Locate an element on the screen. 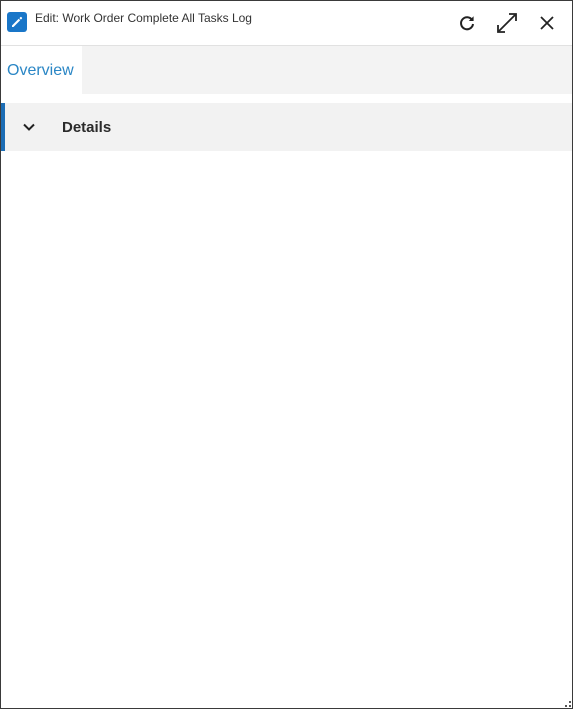  close-icon is located at coordinates (547, 23).